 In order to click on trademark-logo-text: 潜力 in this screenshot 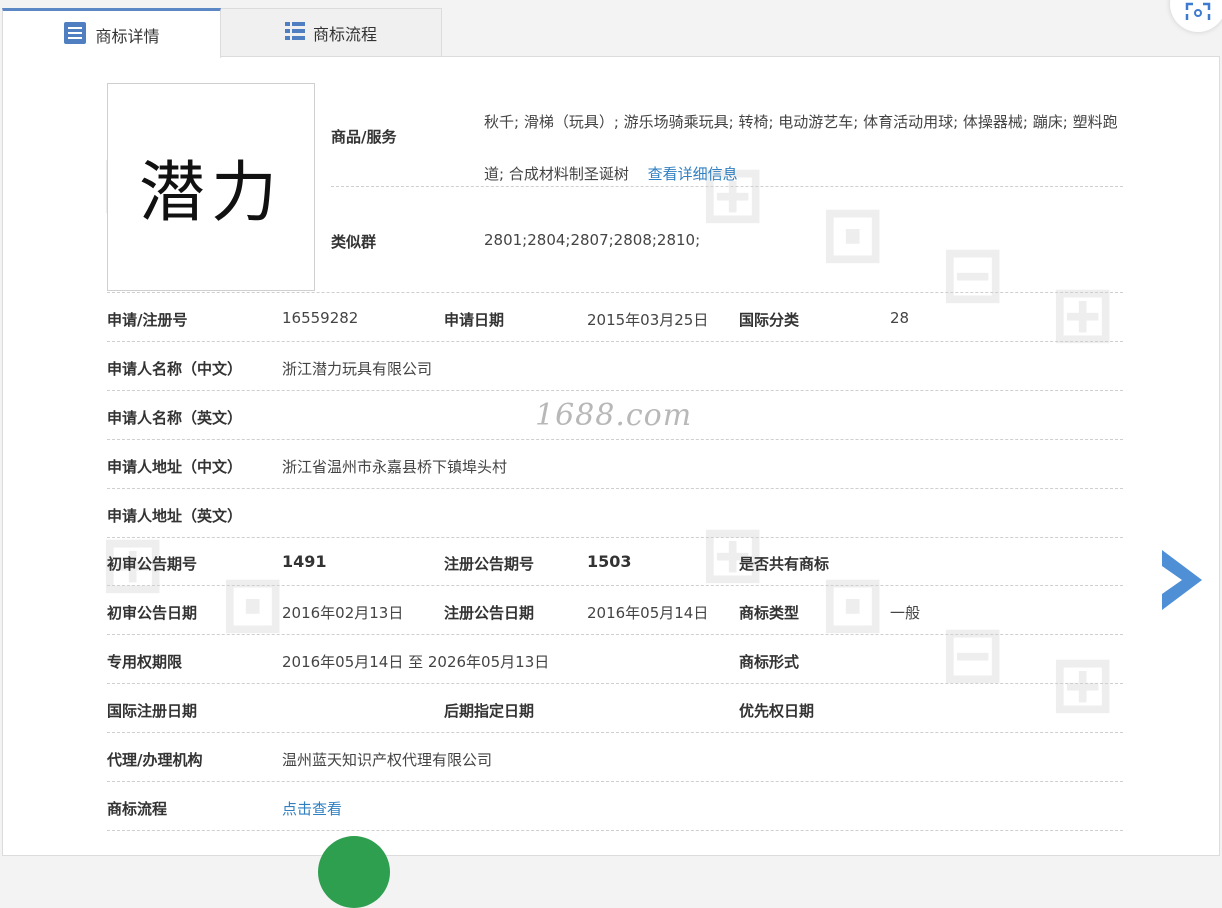, I will do `click(211, 192)`.